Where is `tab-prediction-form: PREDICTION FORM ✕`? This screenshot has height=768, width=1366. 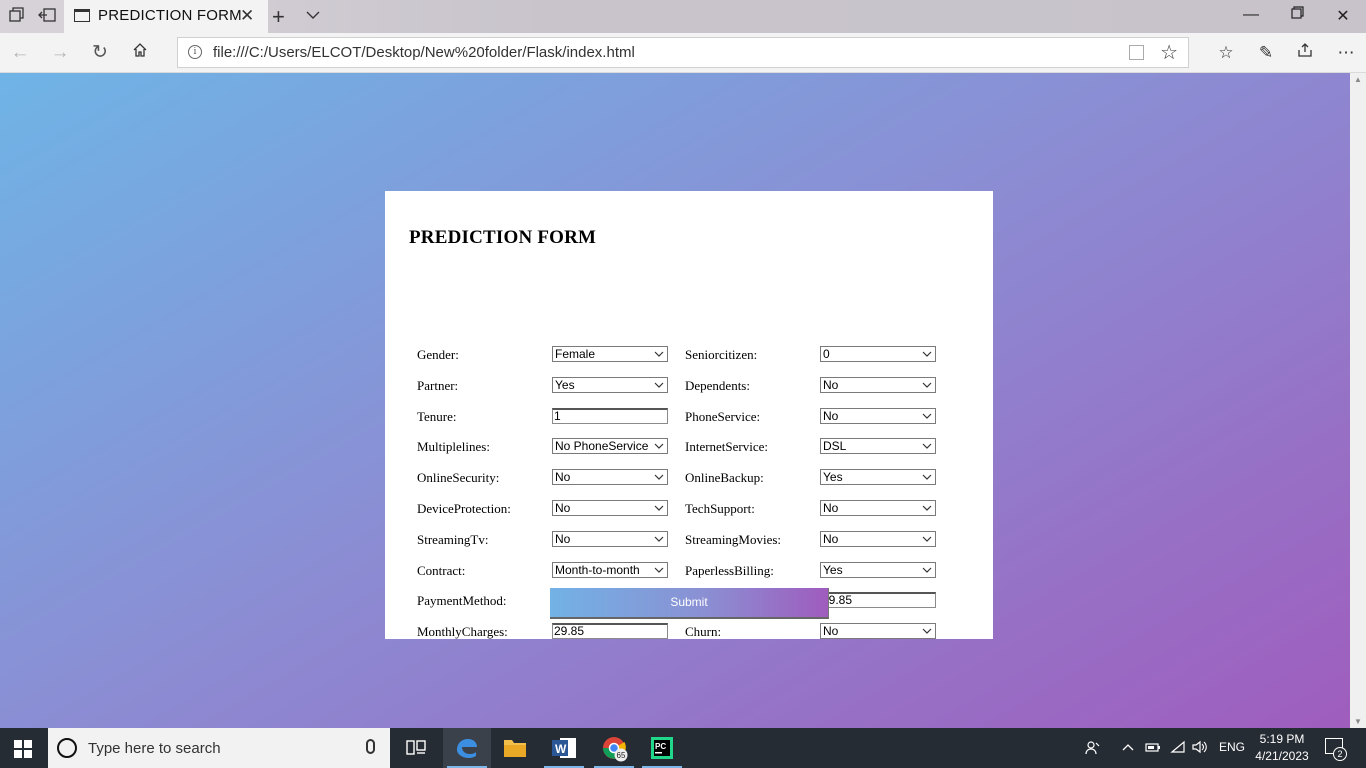
tab-prediction-form: PREDICTION FORM ✕ is located at coordinates (166, 16).